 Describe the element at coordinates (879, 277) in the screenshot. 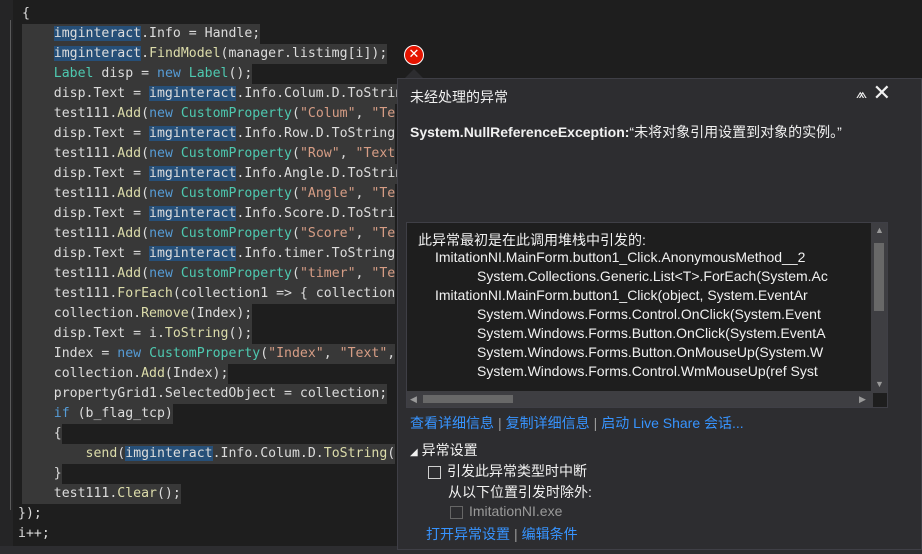

I see `stack-vertical-scroll-thumb` at that location.